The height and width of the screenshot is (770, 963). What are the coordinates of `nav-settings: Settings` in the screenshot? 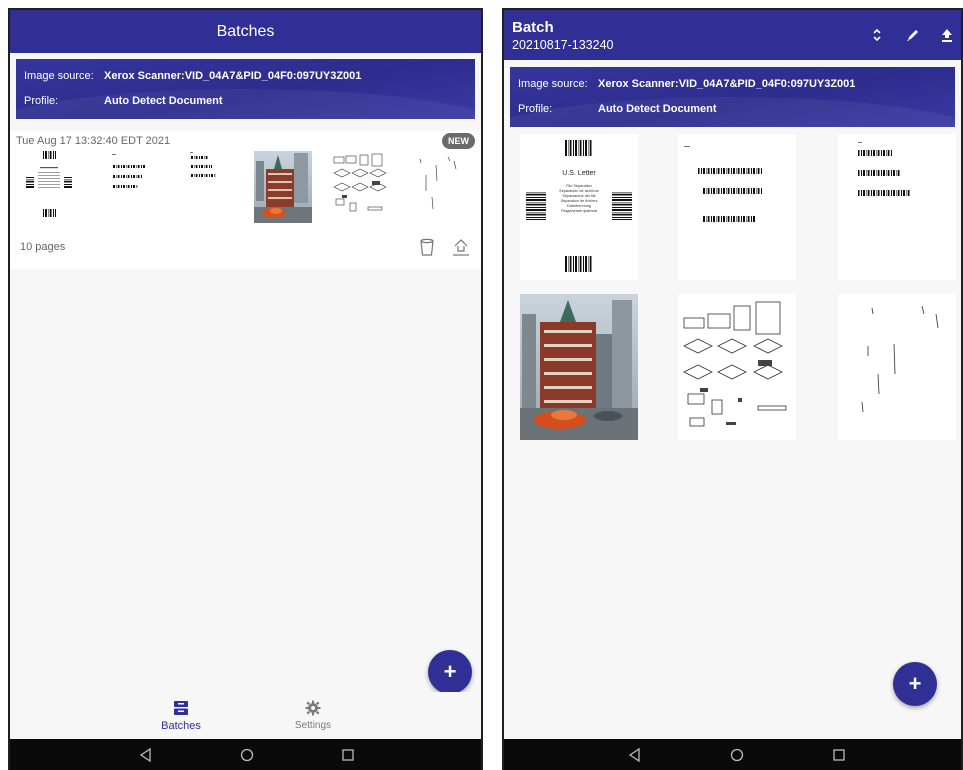 It's located at (313, 715).